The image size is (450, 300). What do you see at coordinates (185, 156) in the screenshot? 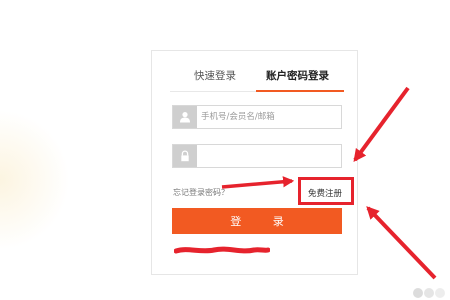
I see `lock-icon` at bounding box center [185, 156].